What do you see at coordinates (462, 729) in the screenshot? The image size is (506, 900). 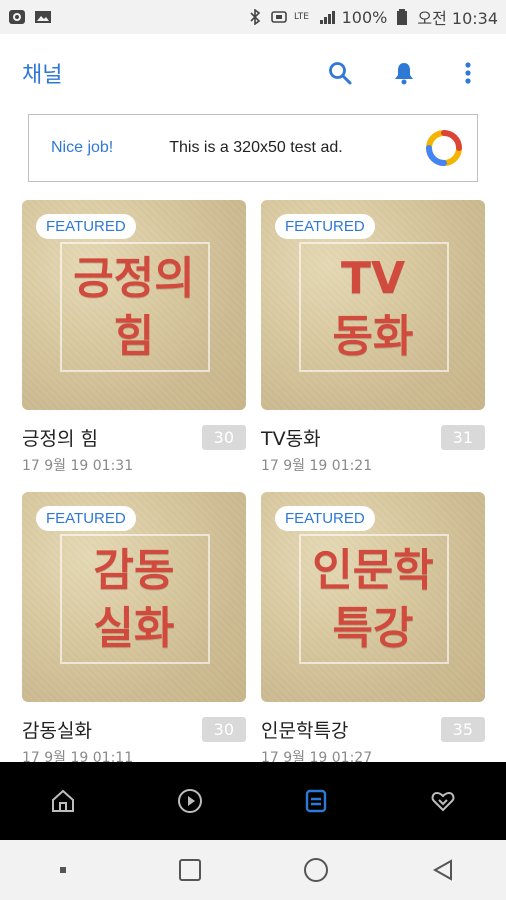 I see `video-count-badge: 35` at bounding box center [462, 729].